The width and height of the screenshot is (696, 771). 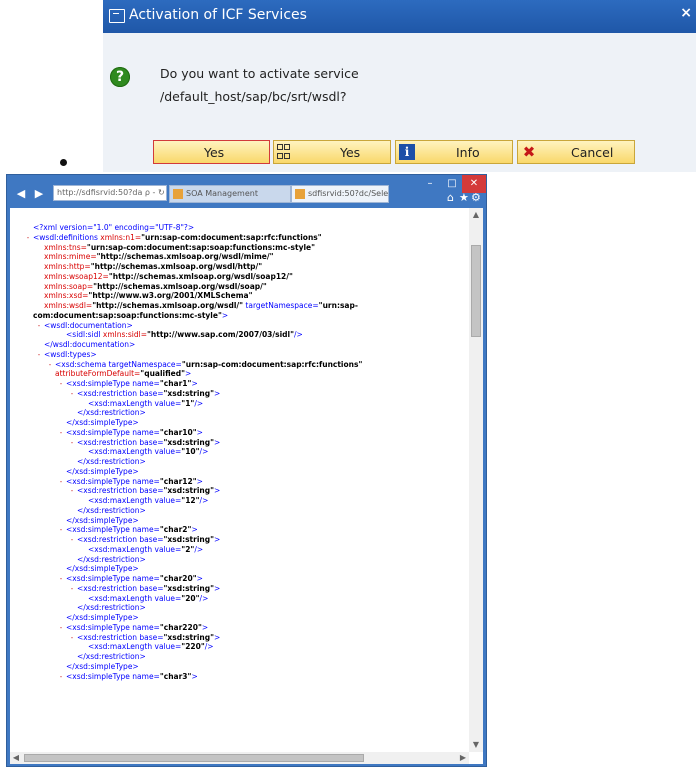 I want to click on xml-line: <xsd:maxLength value="12"/>, so click(x=244, y=501).